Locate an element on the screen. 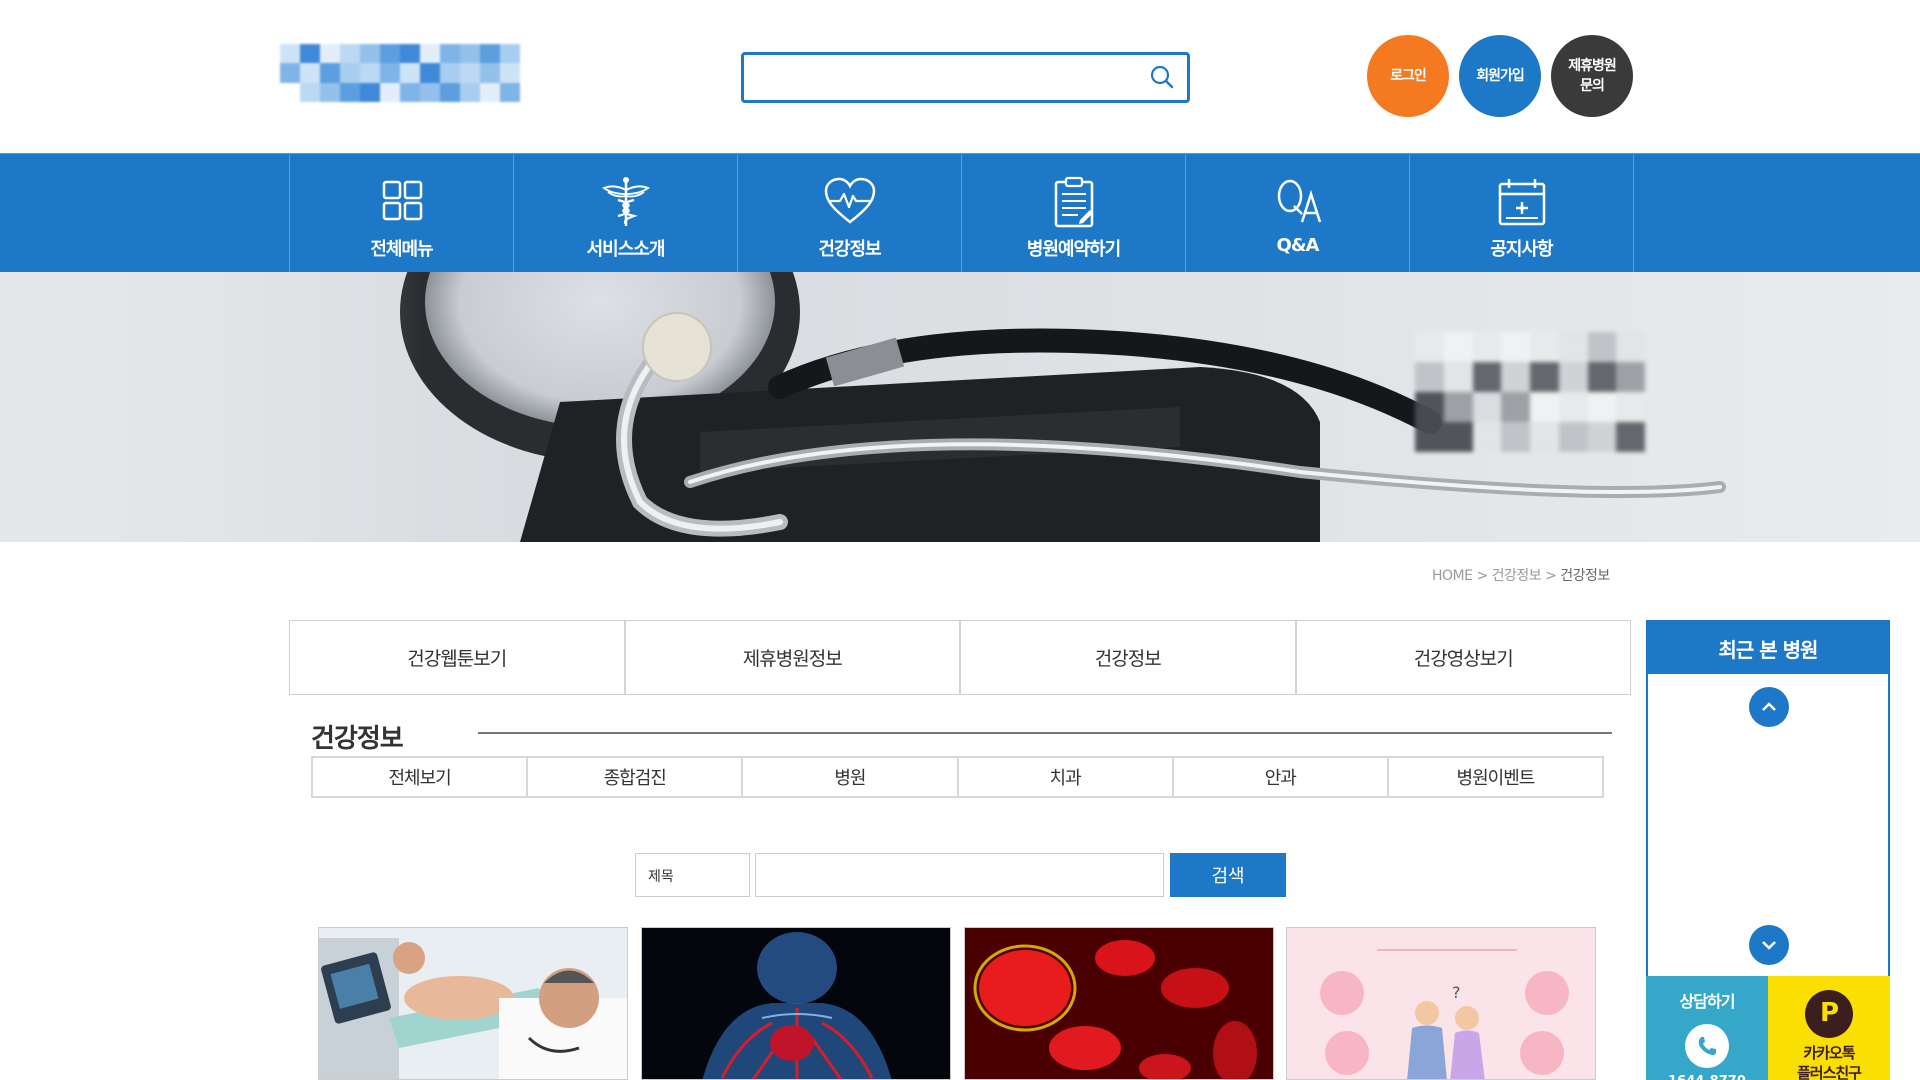  consult-label: 상담하기 is located at coordinates (1707, 1001).